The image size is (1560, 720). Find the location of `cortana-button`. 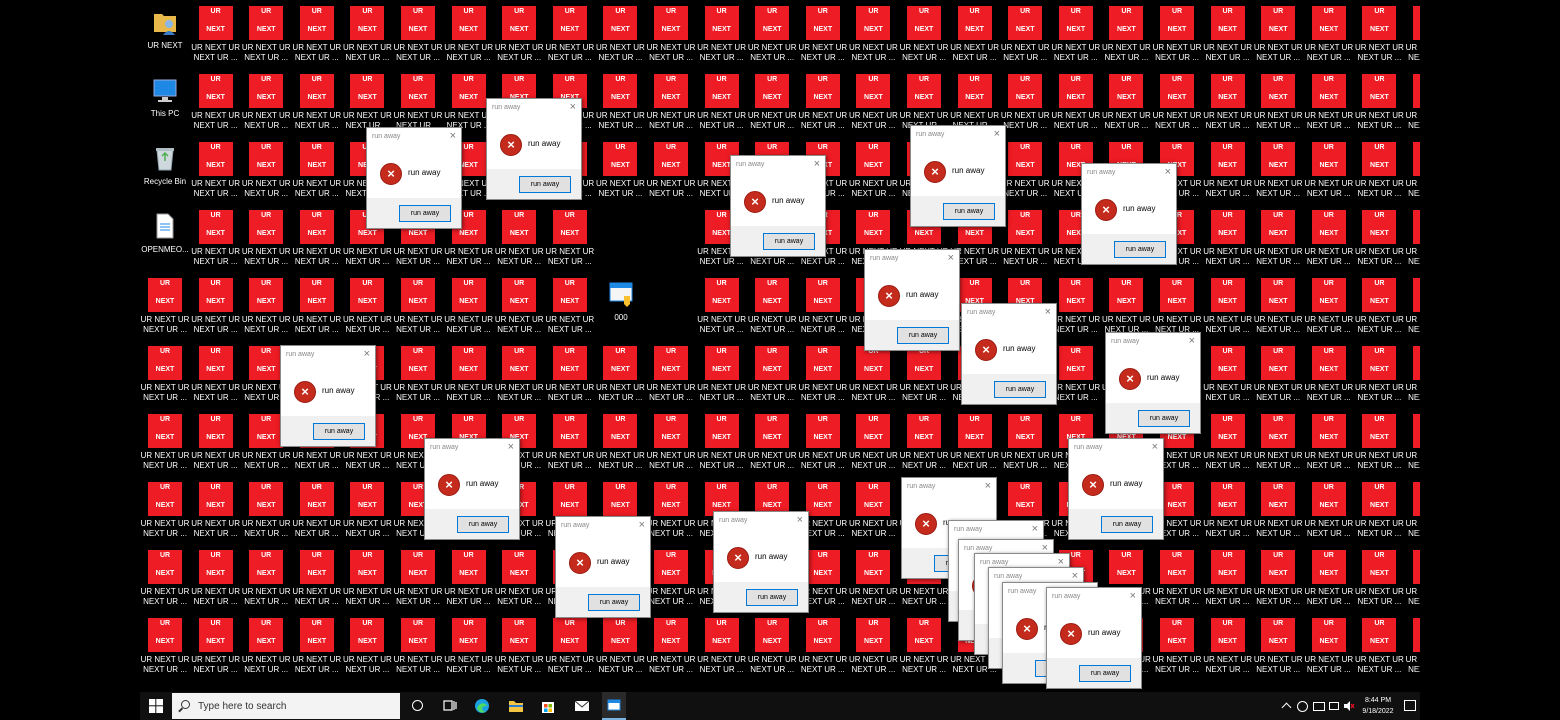

cortana-button is located at coordinates (418, 706).